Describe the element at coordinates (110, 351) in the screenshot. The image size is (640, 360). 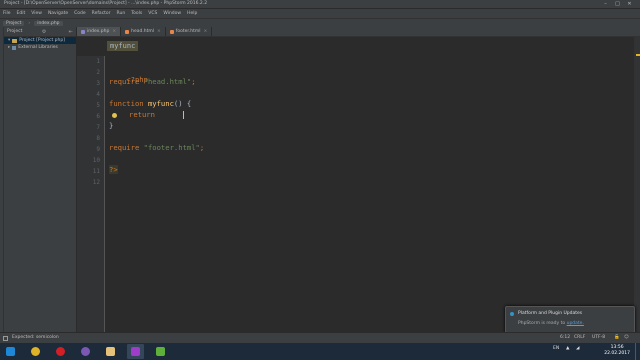
I see `explorer-icon` at that location.